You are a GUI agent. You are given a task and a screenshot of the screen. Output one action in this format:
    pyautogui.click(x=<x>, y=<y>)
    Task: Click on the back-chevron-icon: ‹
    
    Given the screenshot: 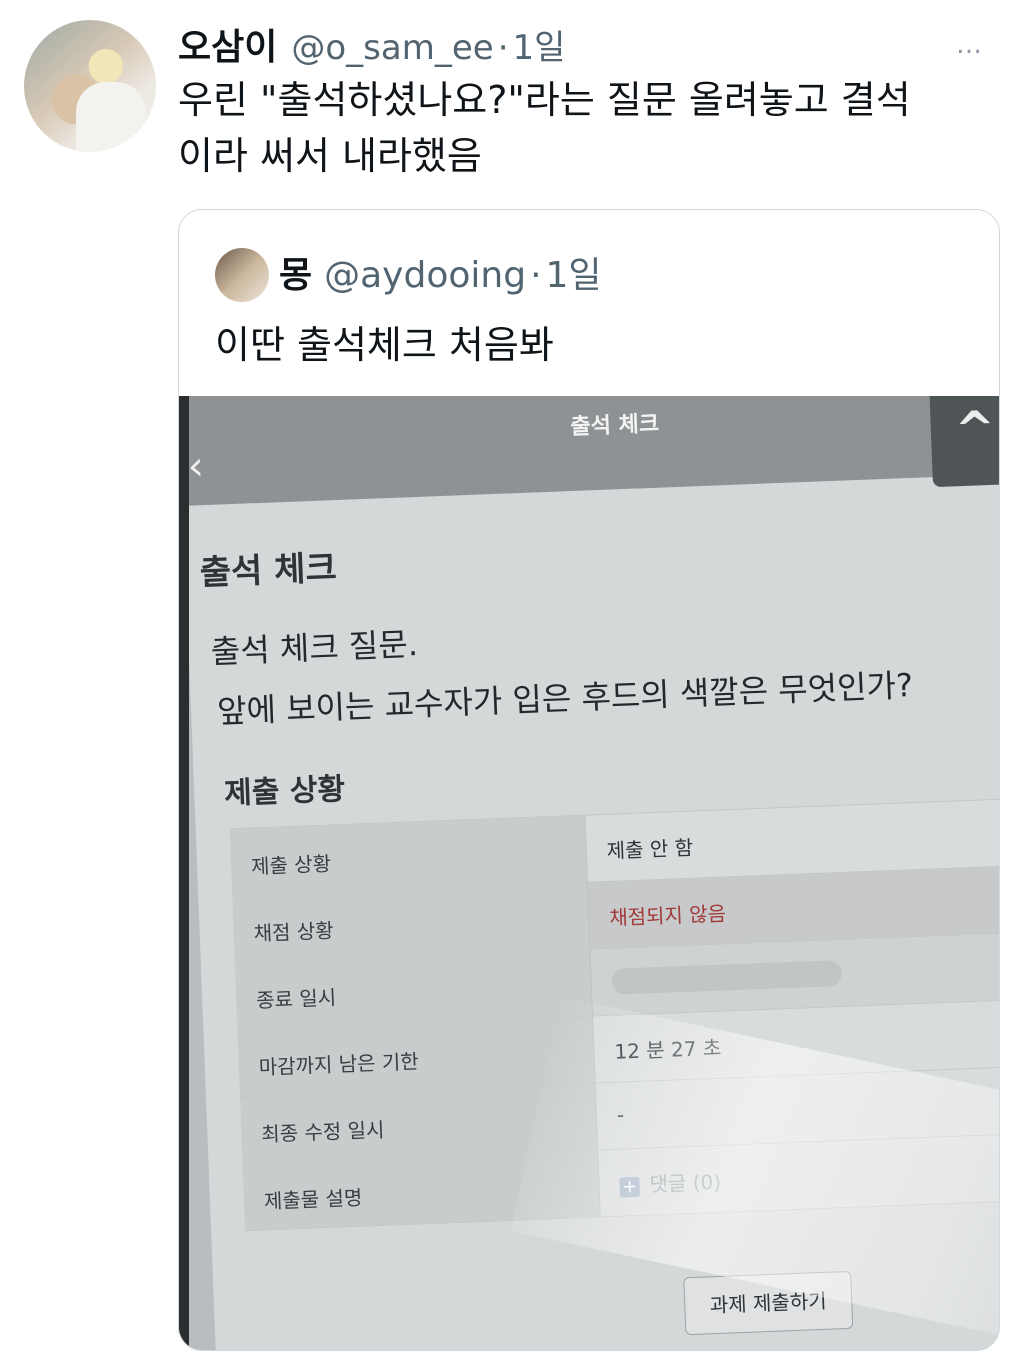 What is the action you would take?
    pyautogui.click(x=195, y=466)
    